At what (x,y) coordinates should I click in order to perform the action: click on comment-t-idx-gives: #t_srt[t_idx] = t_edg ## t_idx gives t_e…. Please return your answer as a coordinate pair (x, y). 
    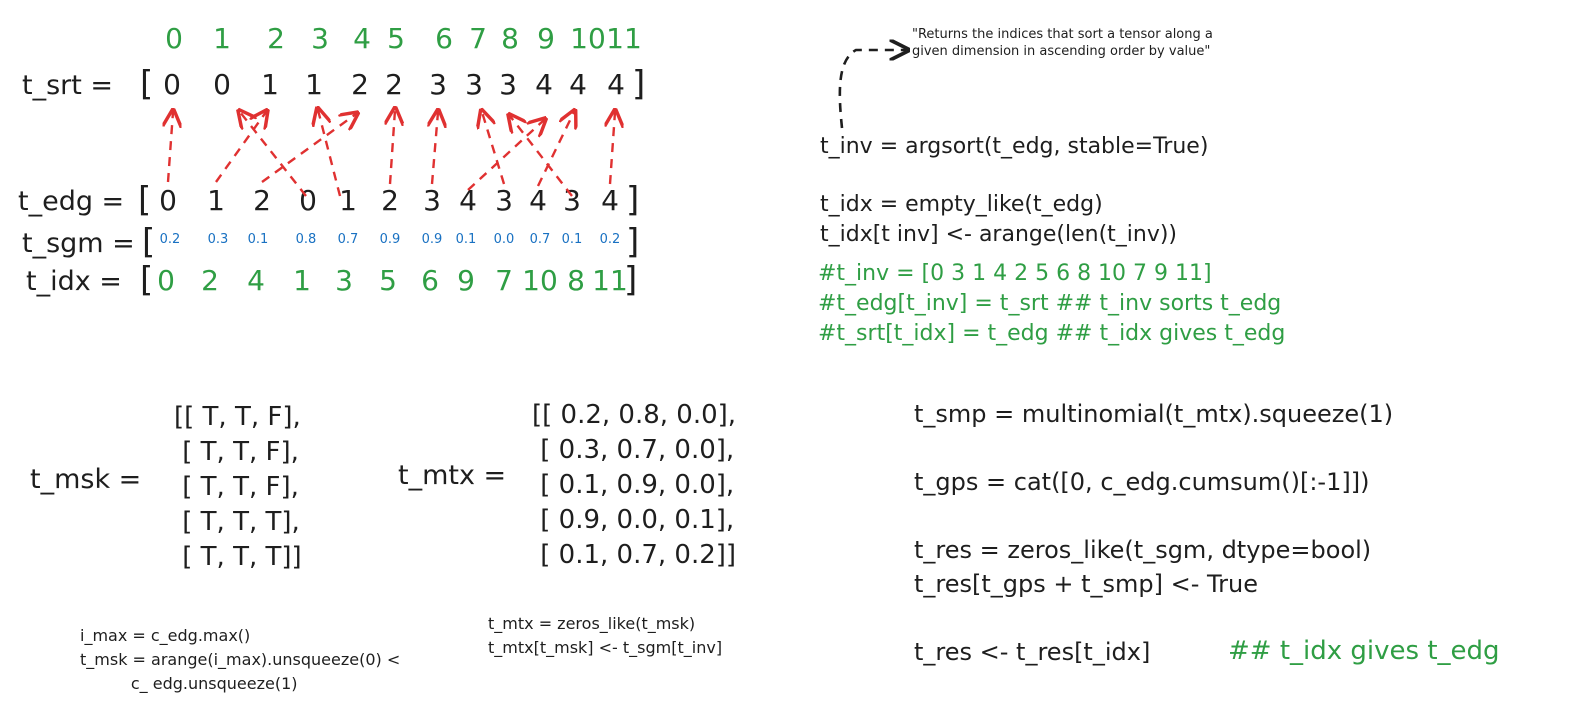
    Looking at the image, I should click on (1052, 333).